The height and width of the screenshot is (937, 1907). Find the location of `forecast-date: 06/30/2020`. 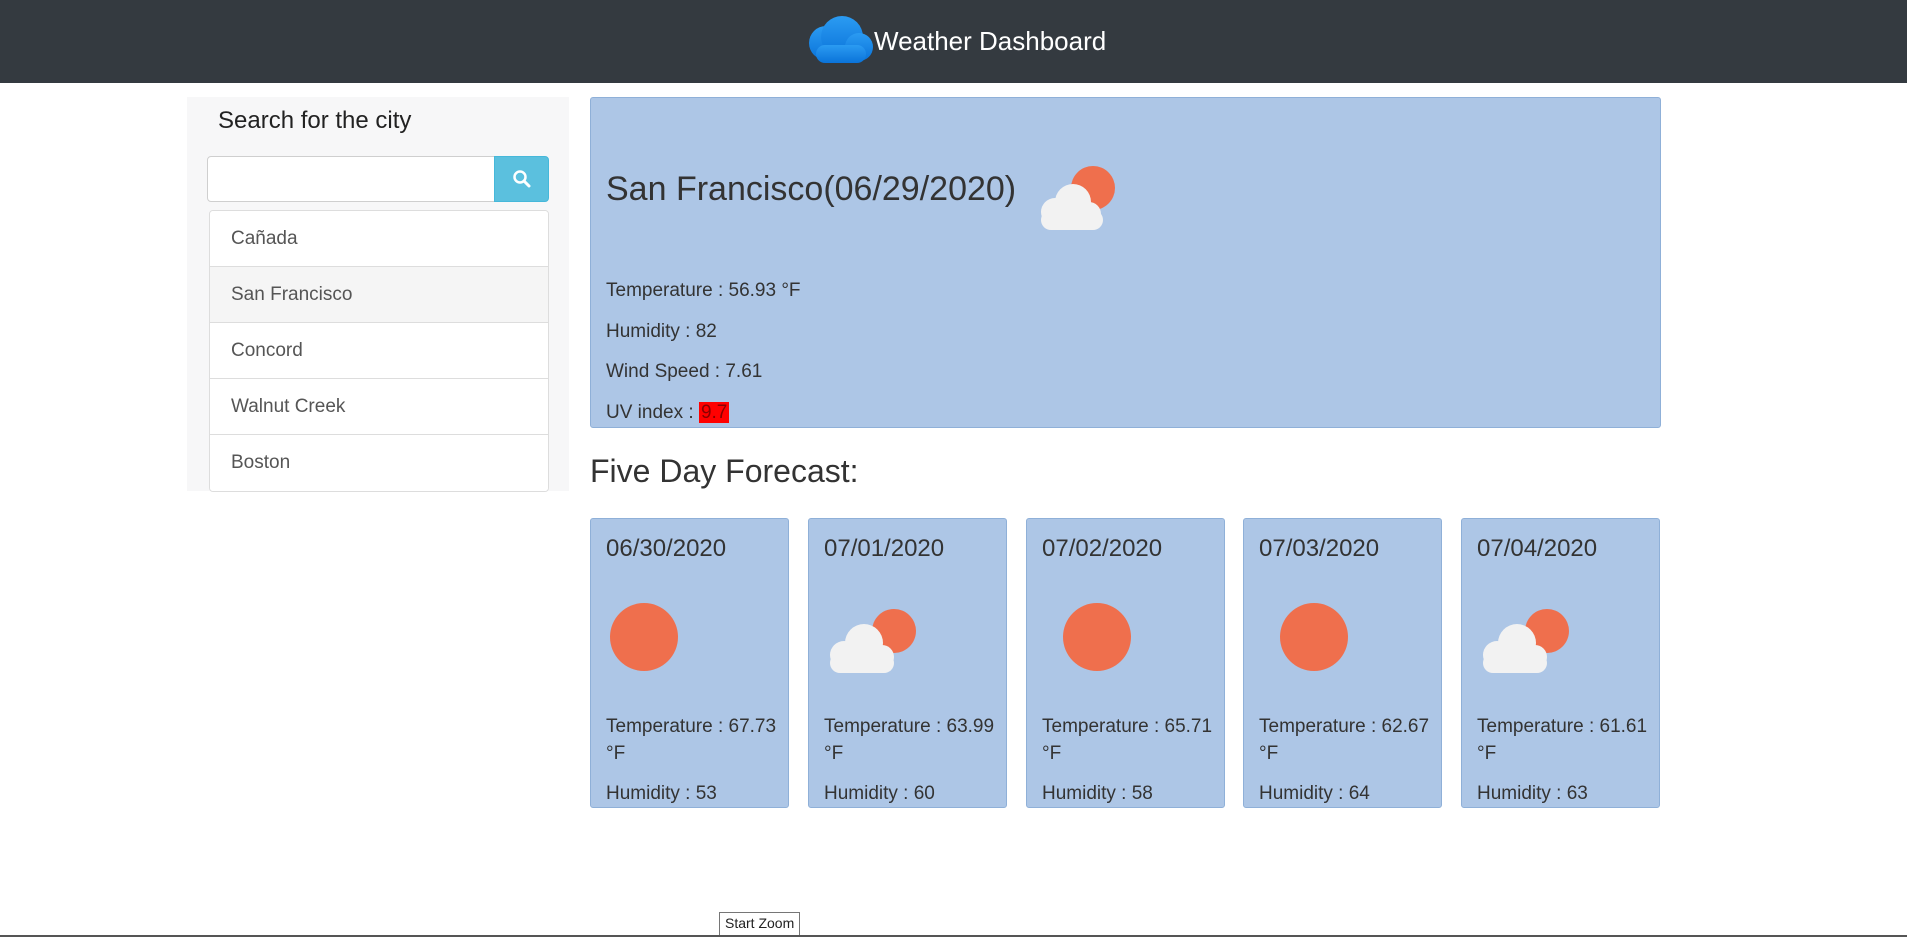

forecast-date: 06/30/2020 is located at coordinates (666, 548).